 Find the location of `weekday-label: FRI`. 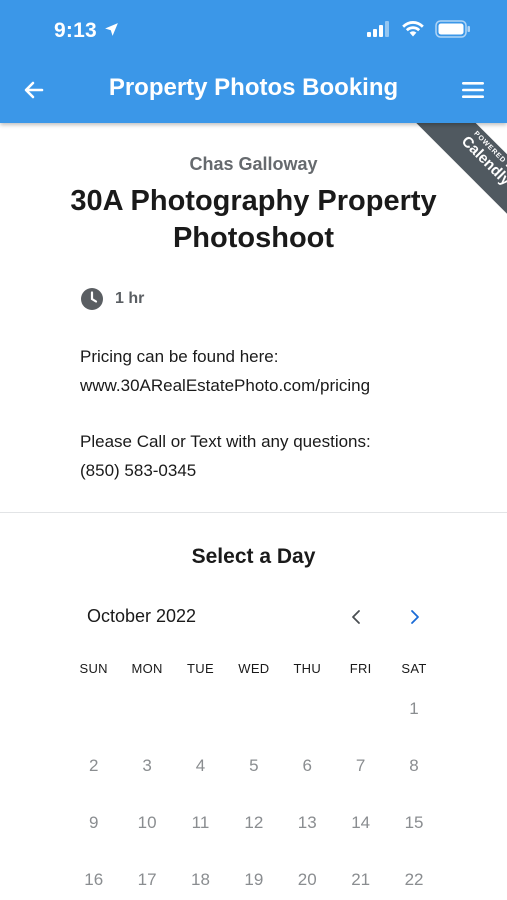

weekday-label: FRI is located at coordinates (360, 668).